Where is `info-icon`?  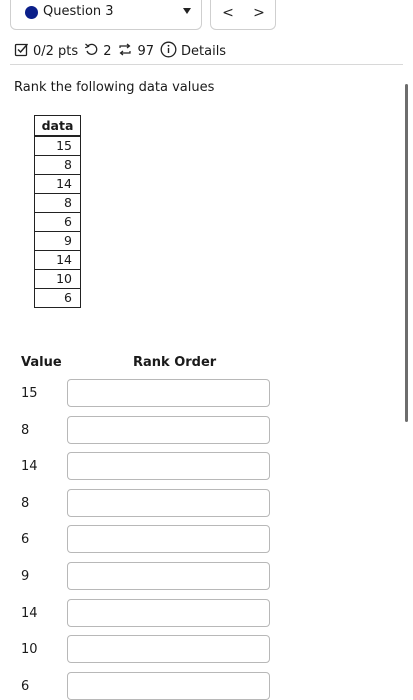
info-icon is located at coordinates (168, 51).